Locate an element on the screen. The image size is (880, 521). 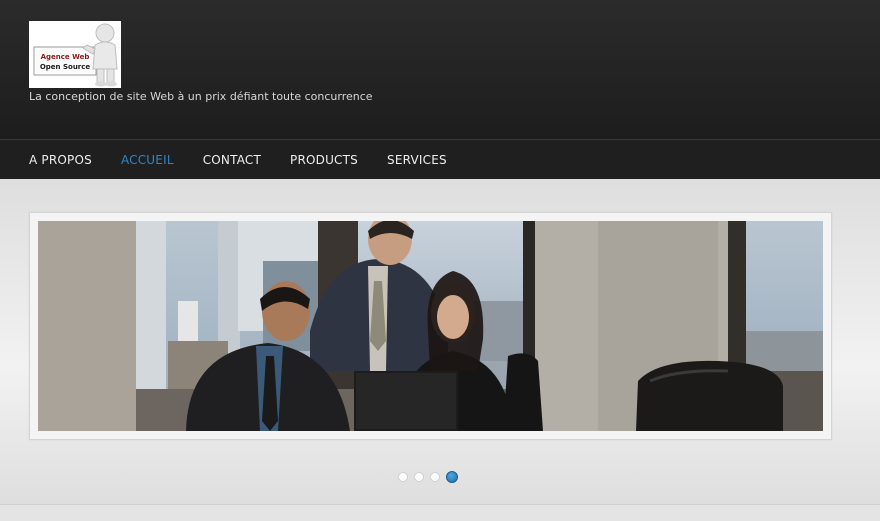
logo-line-1: Agence Web is located at coordinates (65, 57).